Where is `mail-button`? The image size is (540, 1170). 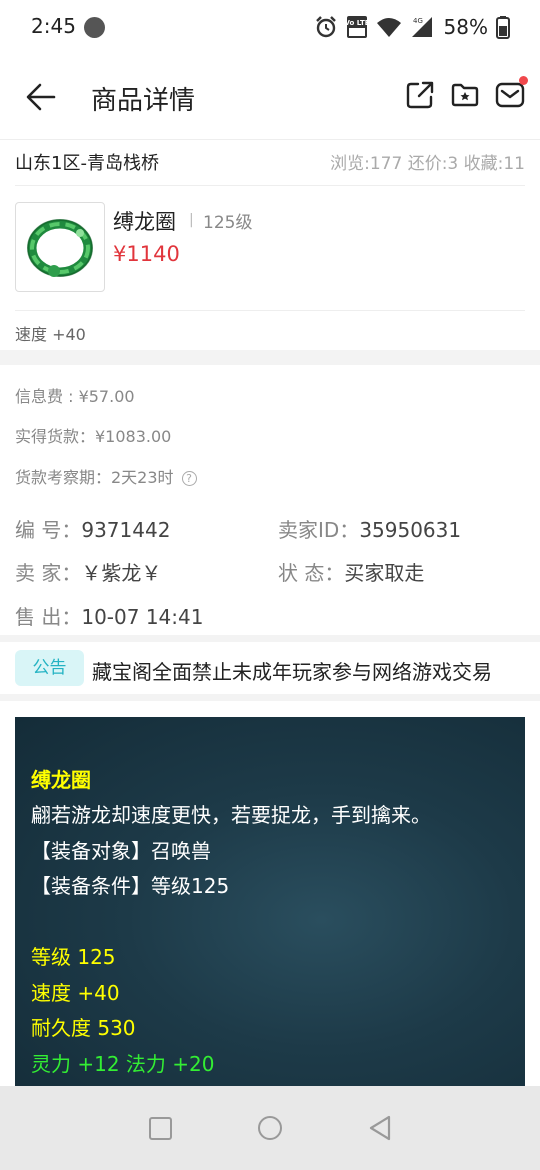
mail-button is located at coordinates (511, 93).